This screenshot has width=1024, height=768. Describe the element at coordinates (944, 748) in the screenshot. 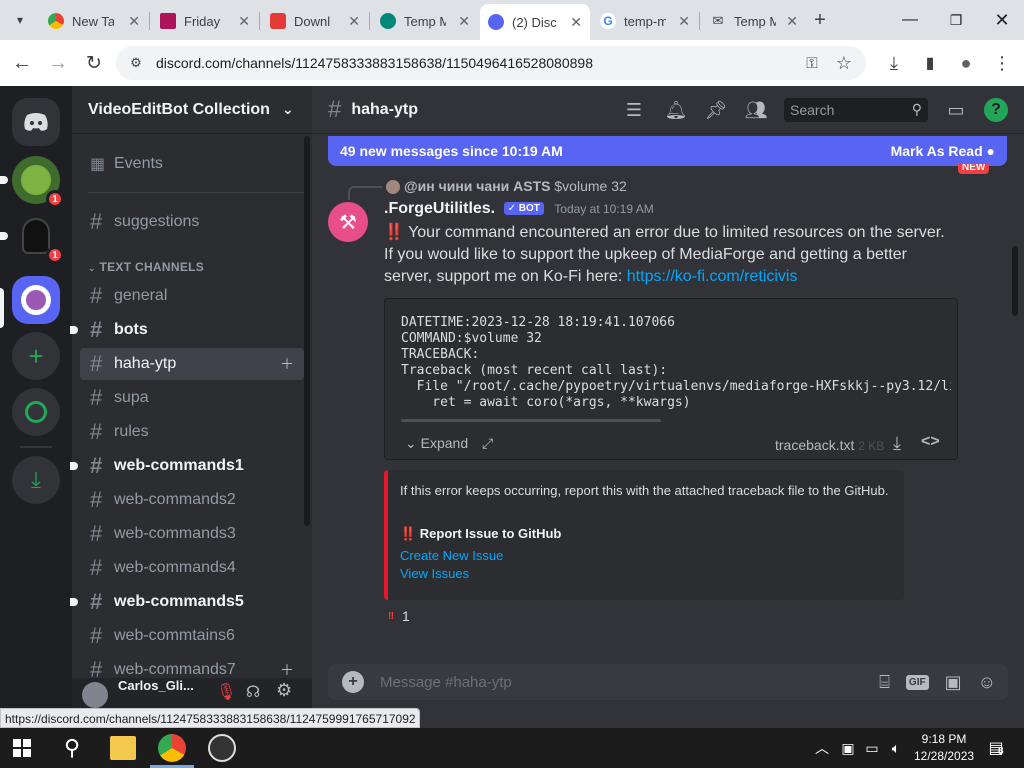

I see `clock: 9:18 PM 12/28/2023` at that location.